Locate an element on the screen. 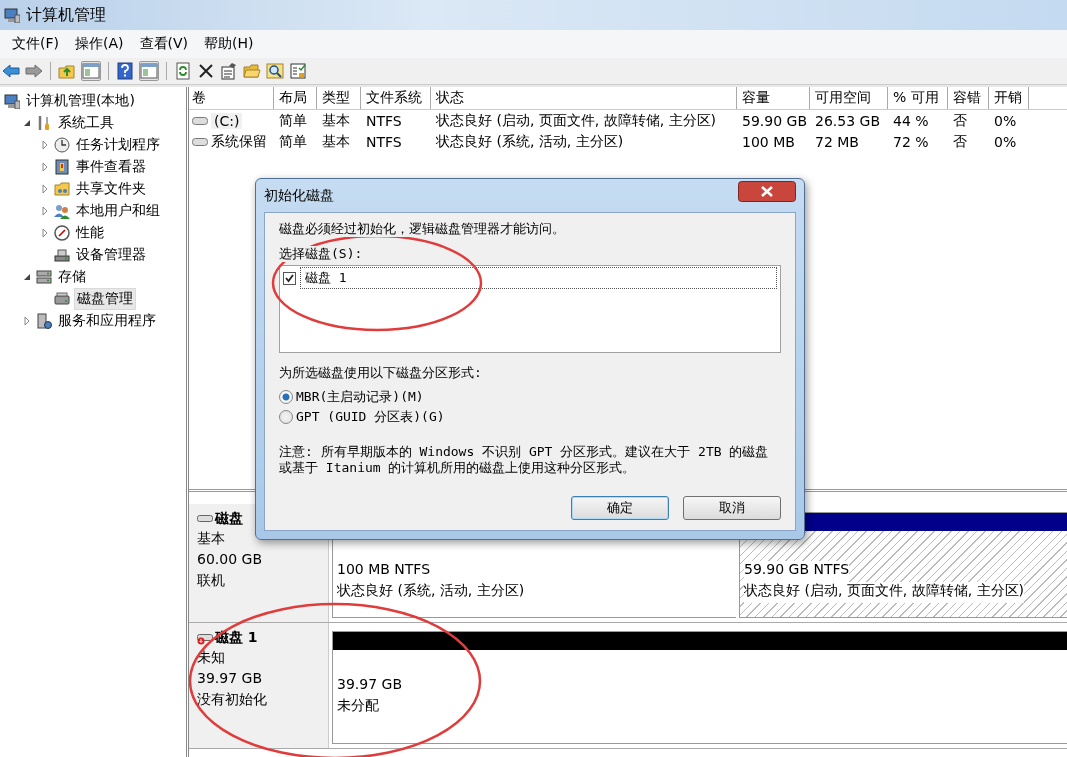 The image size is (1067, 757). shared-folder-icon is located at coordinates (62, 189).